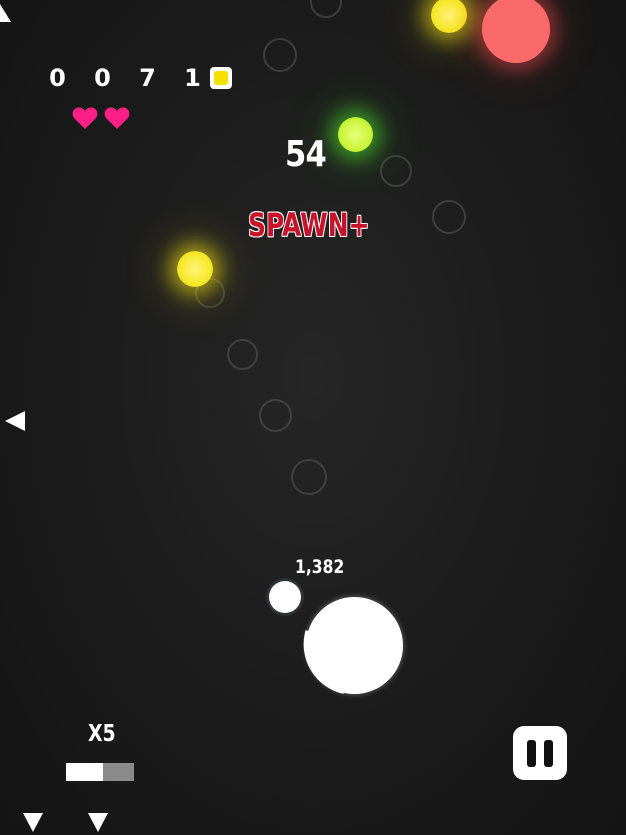  Describe the element at coordinates (102, 734) in the screenshot. I see `multiplier-label: X5` at that location.